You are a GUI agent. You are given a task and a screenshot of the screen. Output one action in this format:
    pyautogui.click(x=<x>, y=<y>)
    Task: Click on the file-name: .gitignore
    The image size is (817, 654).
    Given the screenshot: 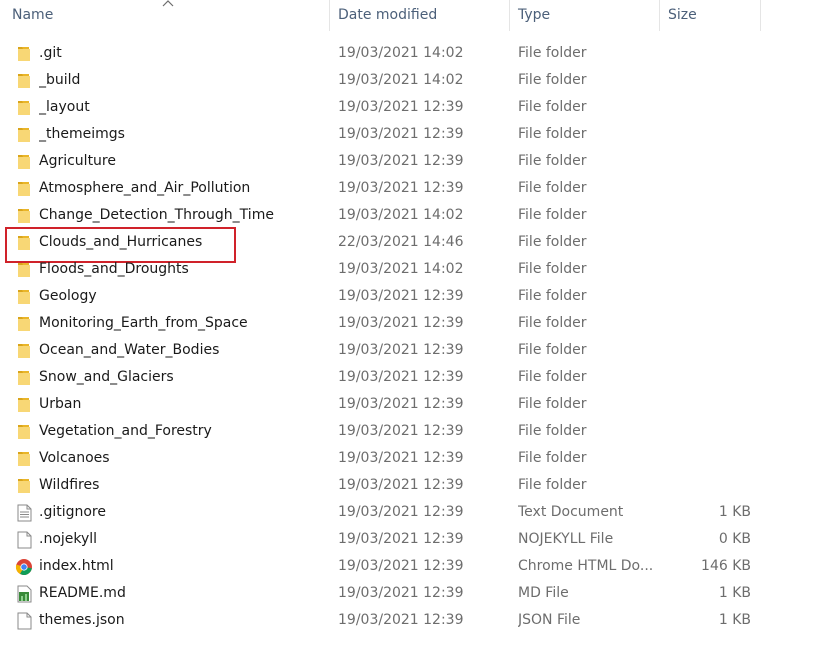 What is the action you would take?
    pyautogui.click(x=72, y=512)
    